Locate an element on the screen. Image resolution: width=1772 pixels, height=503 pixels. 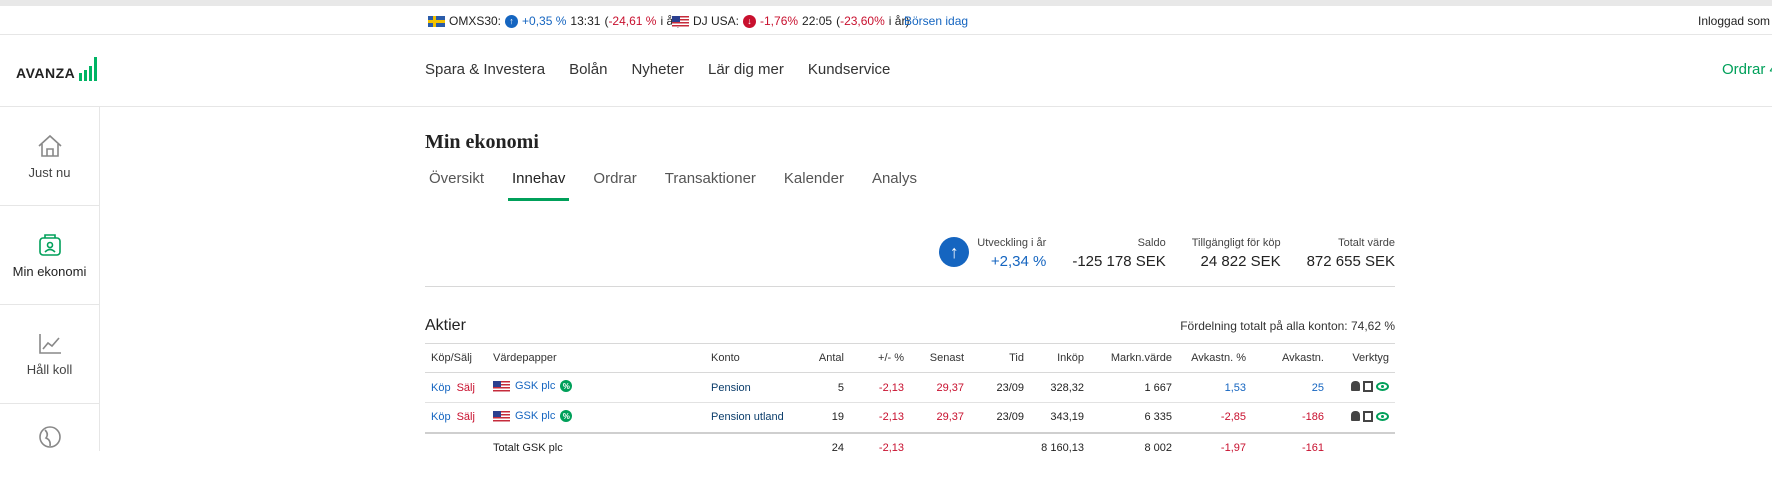
col-header: Antal is located at coordinates (827, 358).